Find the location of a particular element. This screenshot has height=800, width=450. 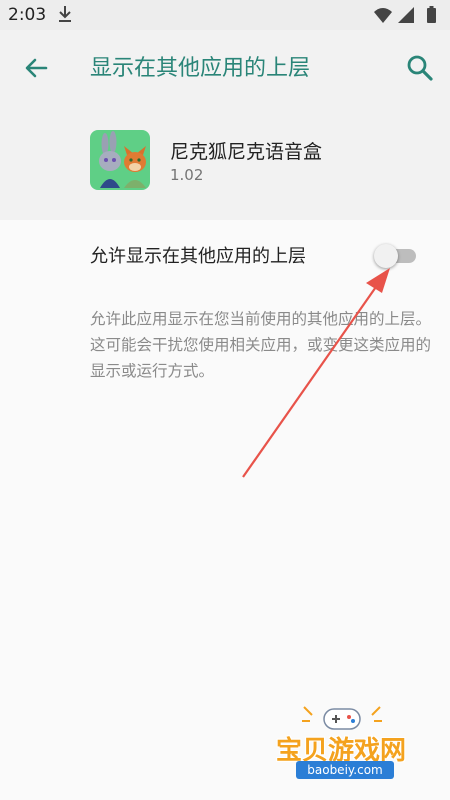

back-button is located at coordinates (36, 68).